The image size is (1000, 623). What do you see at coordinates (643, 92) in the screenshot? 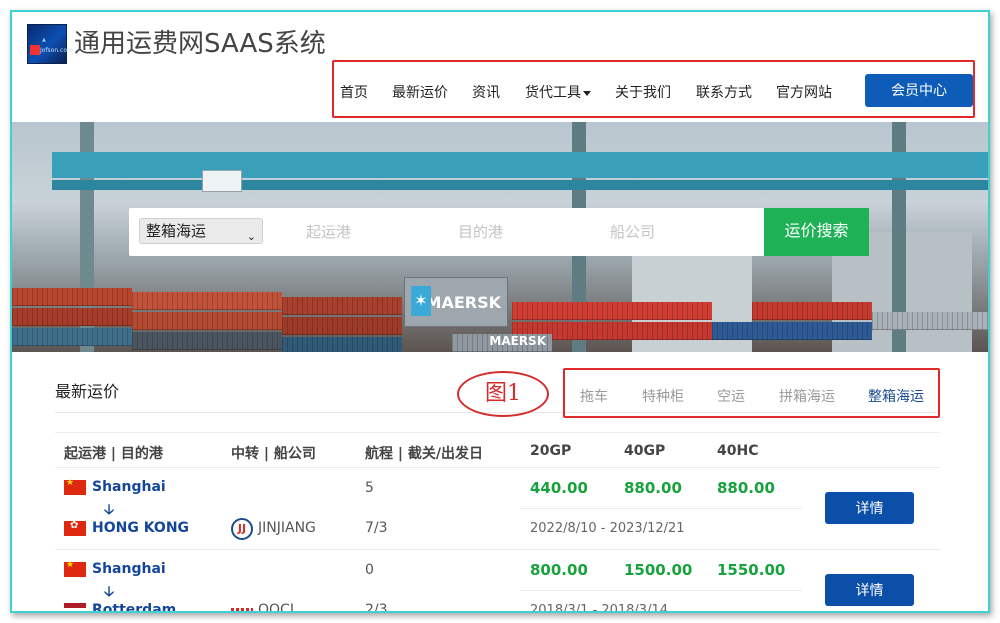
I see `nav-item-about-us: 关于我们` at bounding box center [643, 92].